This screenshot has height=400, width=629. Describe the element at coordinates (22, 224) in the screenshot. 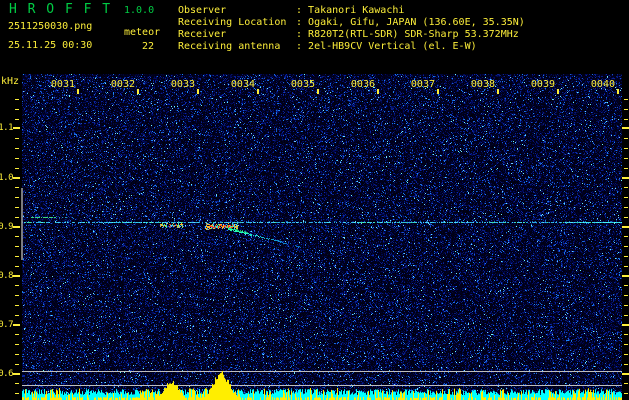

I see `freq-range-marker` at that location.